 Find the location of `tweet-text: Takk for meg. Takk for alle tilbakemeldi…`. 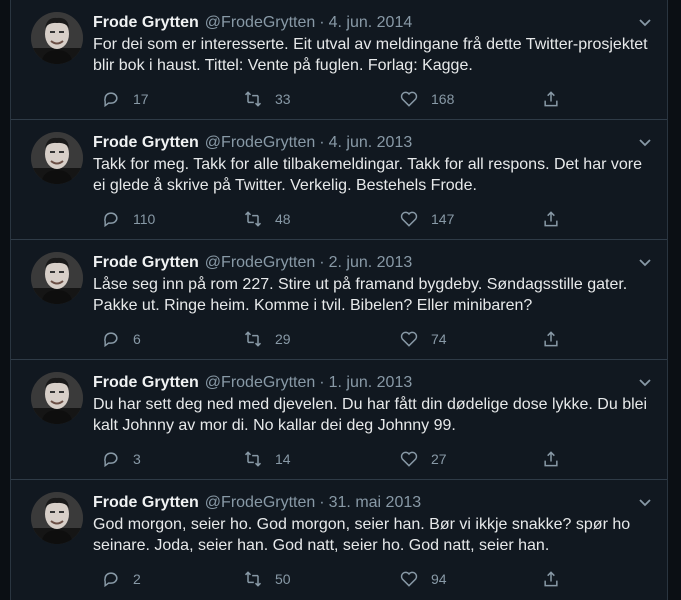

tweet-text: Takk for meg. Takk for alle tilbakemeldi… is located at coordinates (367, 175).